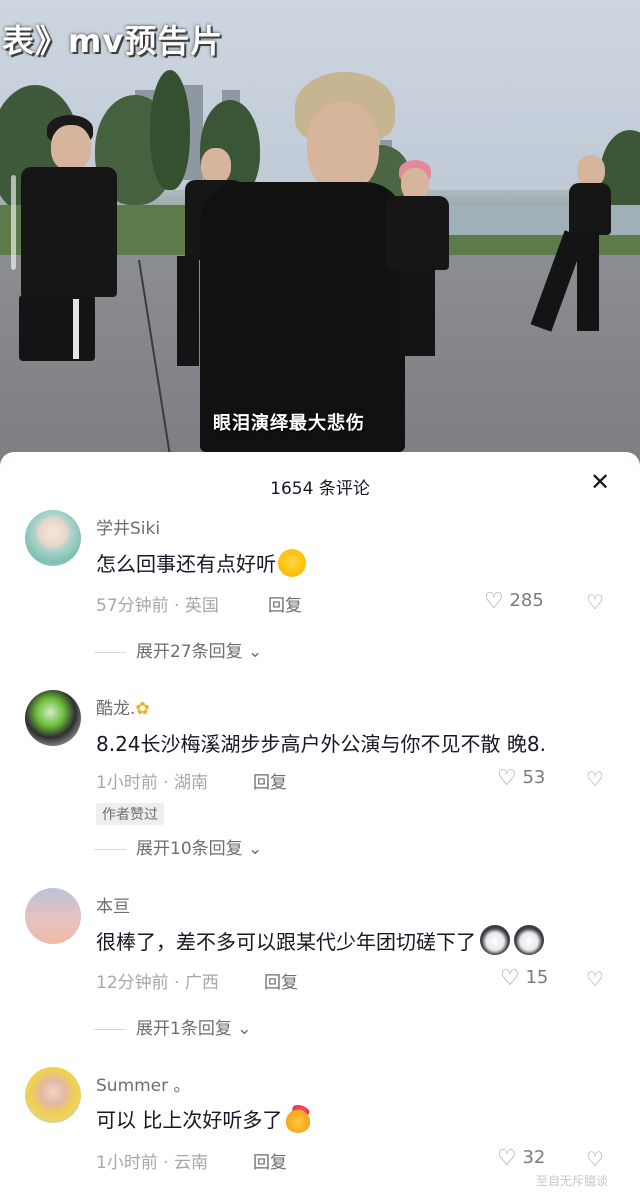 The width and height of the screenshot is (640, 1198). I want to click on video-scroll-indicator, so click(13, 222).